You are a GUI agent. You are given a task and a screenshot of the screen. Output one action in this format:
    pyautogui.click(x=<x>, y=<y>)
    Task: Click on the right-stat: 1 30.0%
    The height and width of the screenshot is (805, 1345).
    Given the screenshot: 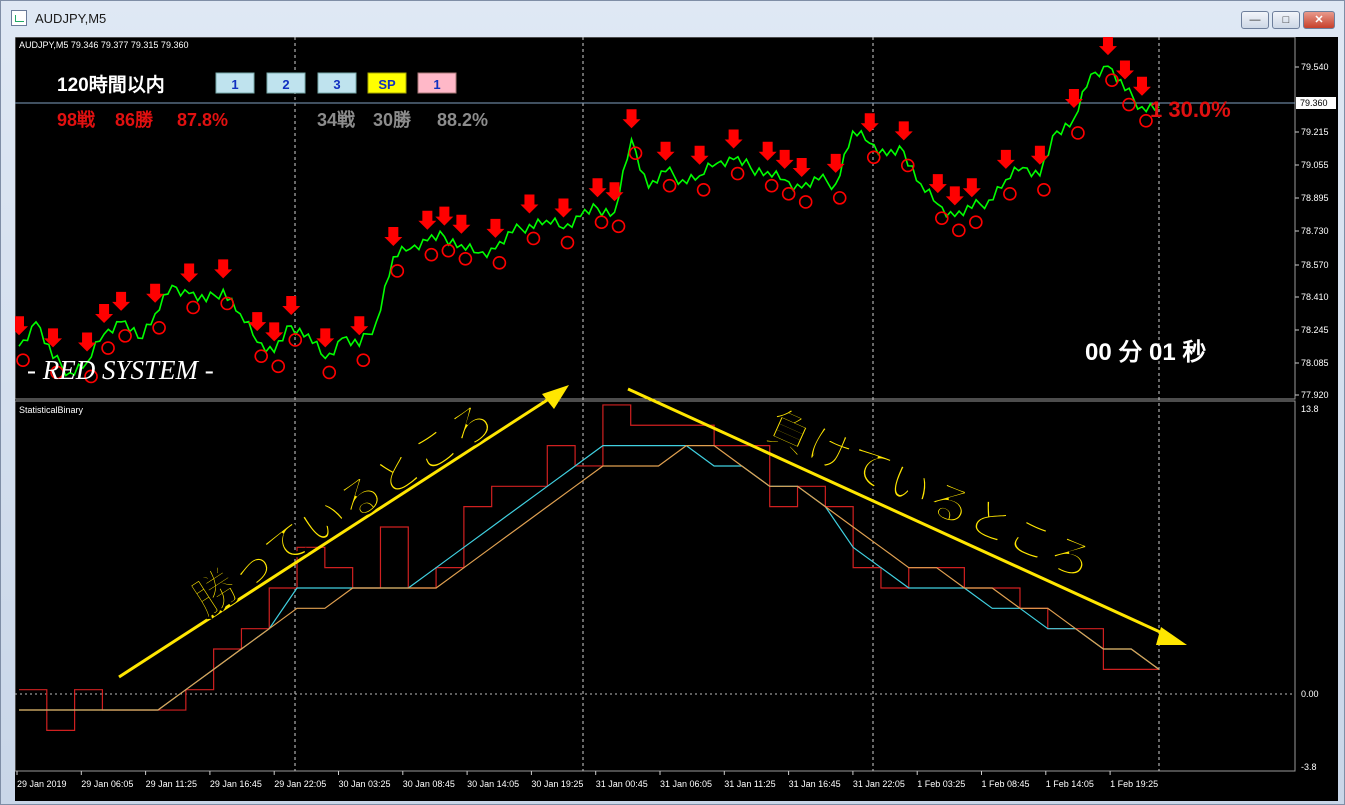 What is the action you would take?
    pyautogui.click(x=1190, y=109)
    